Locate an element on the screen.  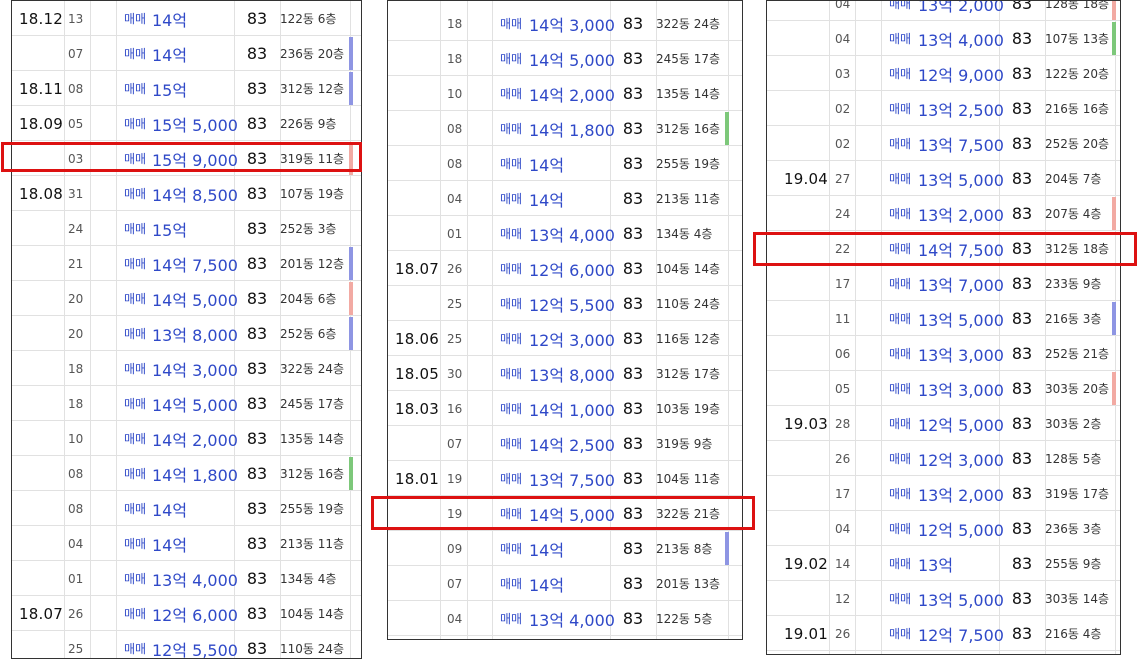
table-row: 18.08 31 매매 14억 8,500 83 107동 19층 is located at coordinates (186, 193).